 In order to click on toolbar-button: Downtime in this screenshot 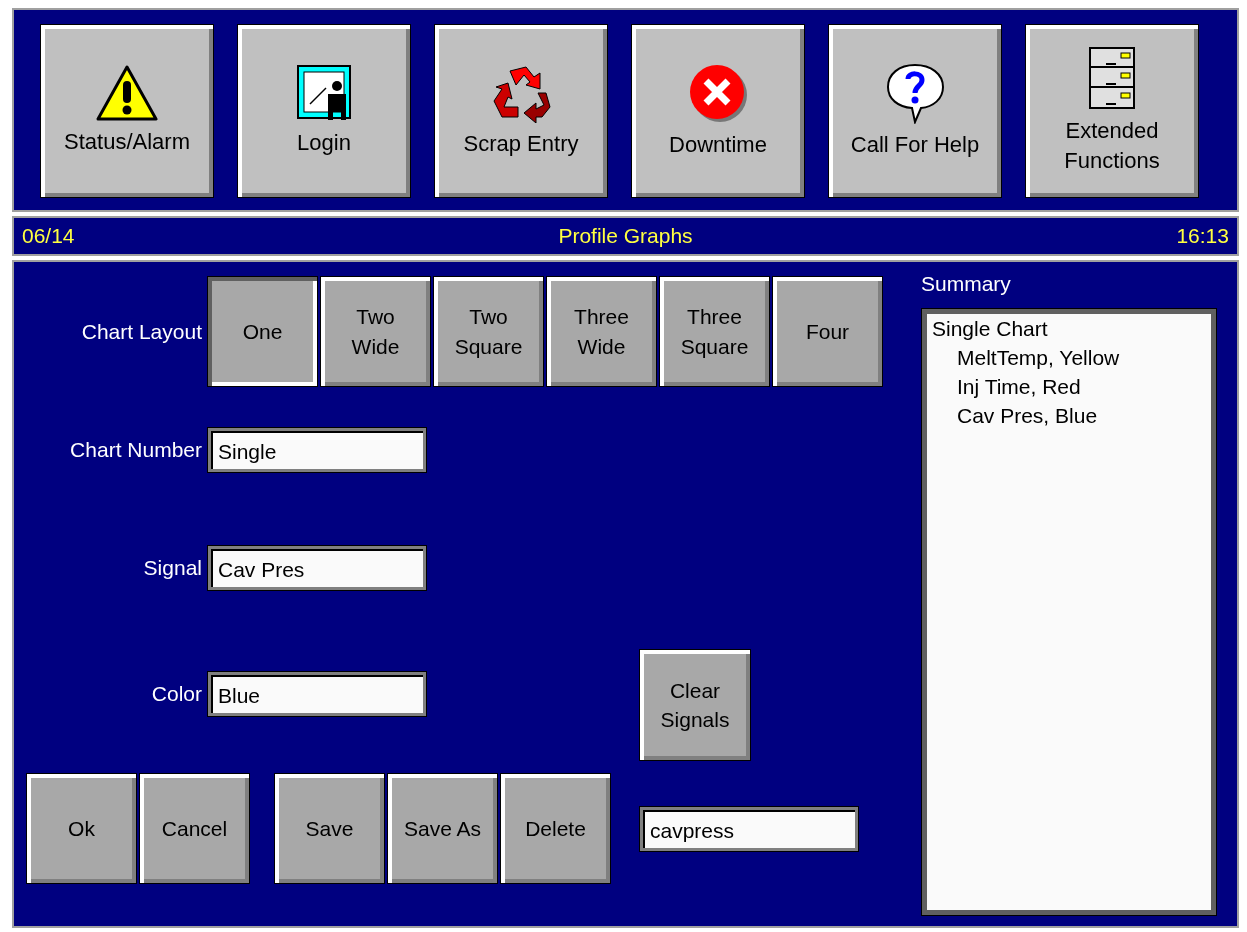, I will do `click(718, 111)`.